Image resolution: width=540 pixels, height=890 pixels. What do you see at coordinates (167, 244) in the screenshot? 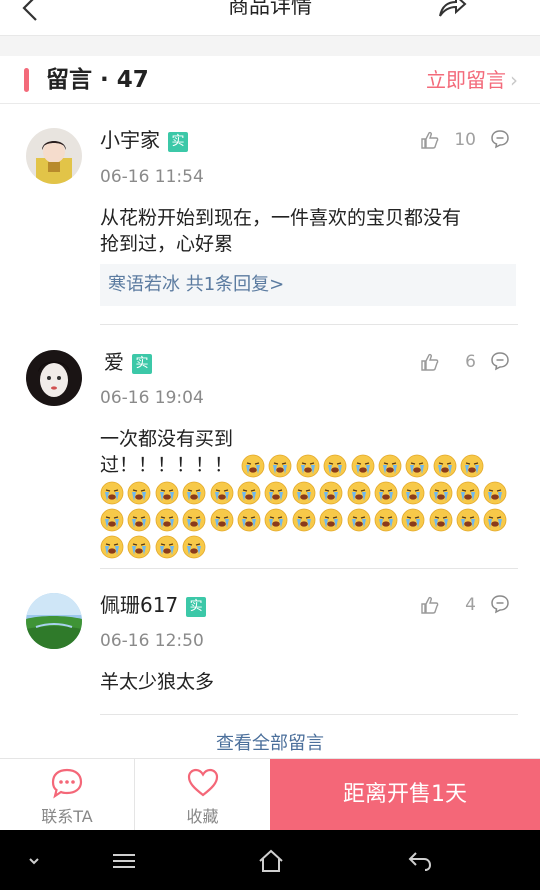
I see `comment-text-line: 抢到过，心好累` at bounding box center [167, 244].